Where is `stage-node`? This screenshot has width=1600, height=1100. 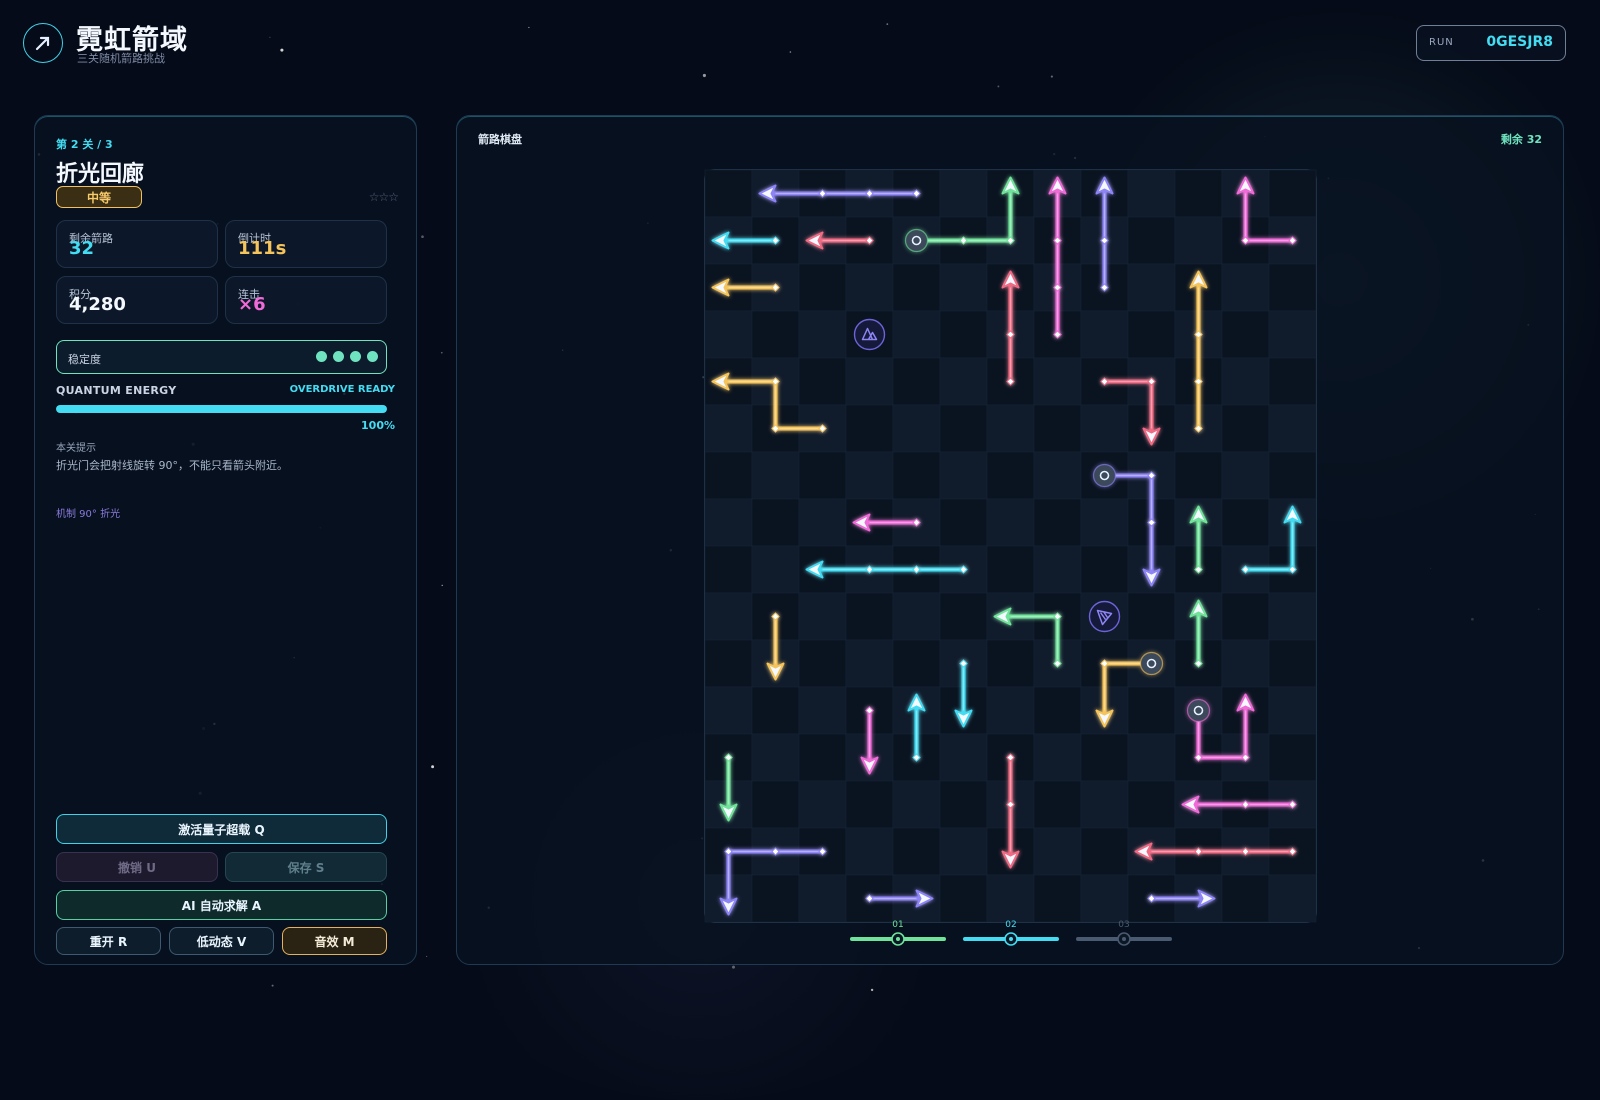
stage-node is located at coordinates (1124, 939).